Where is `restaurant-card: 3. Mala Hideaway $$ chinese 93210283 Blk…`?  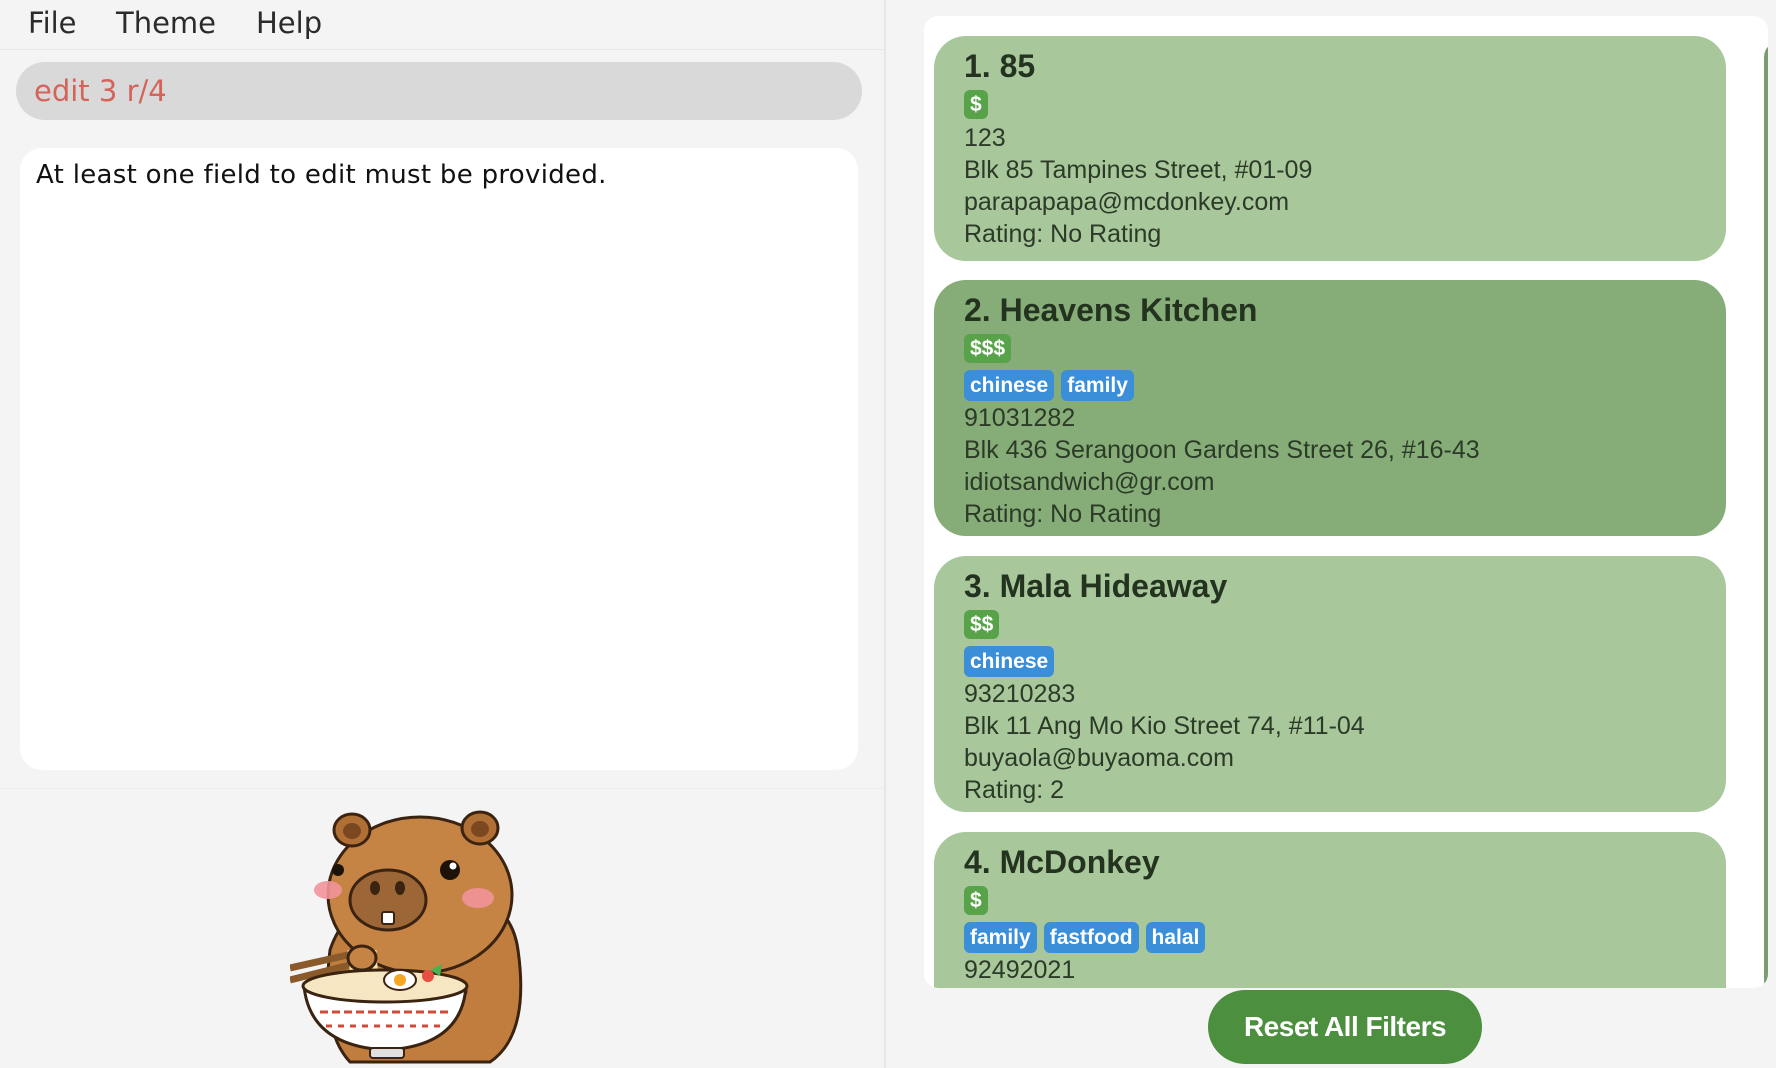 restaurant-card: 3. Mala Hideaway $$ chinese 93210283 Blk… is located at coordinates (1330, 684).